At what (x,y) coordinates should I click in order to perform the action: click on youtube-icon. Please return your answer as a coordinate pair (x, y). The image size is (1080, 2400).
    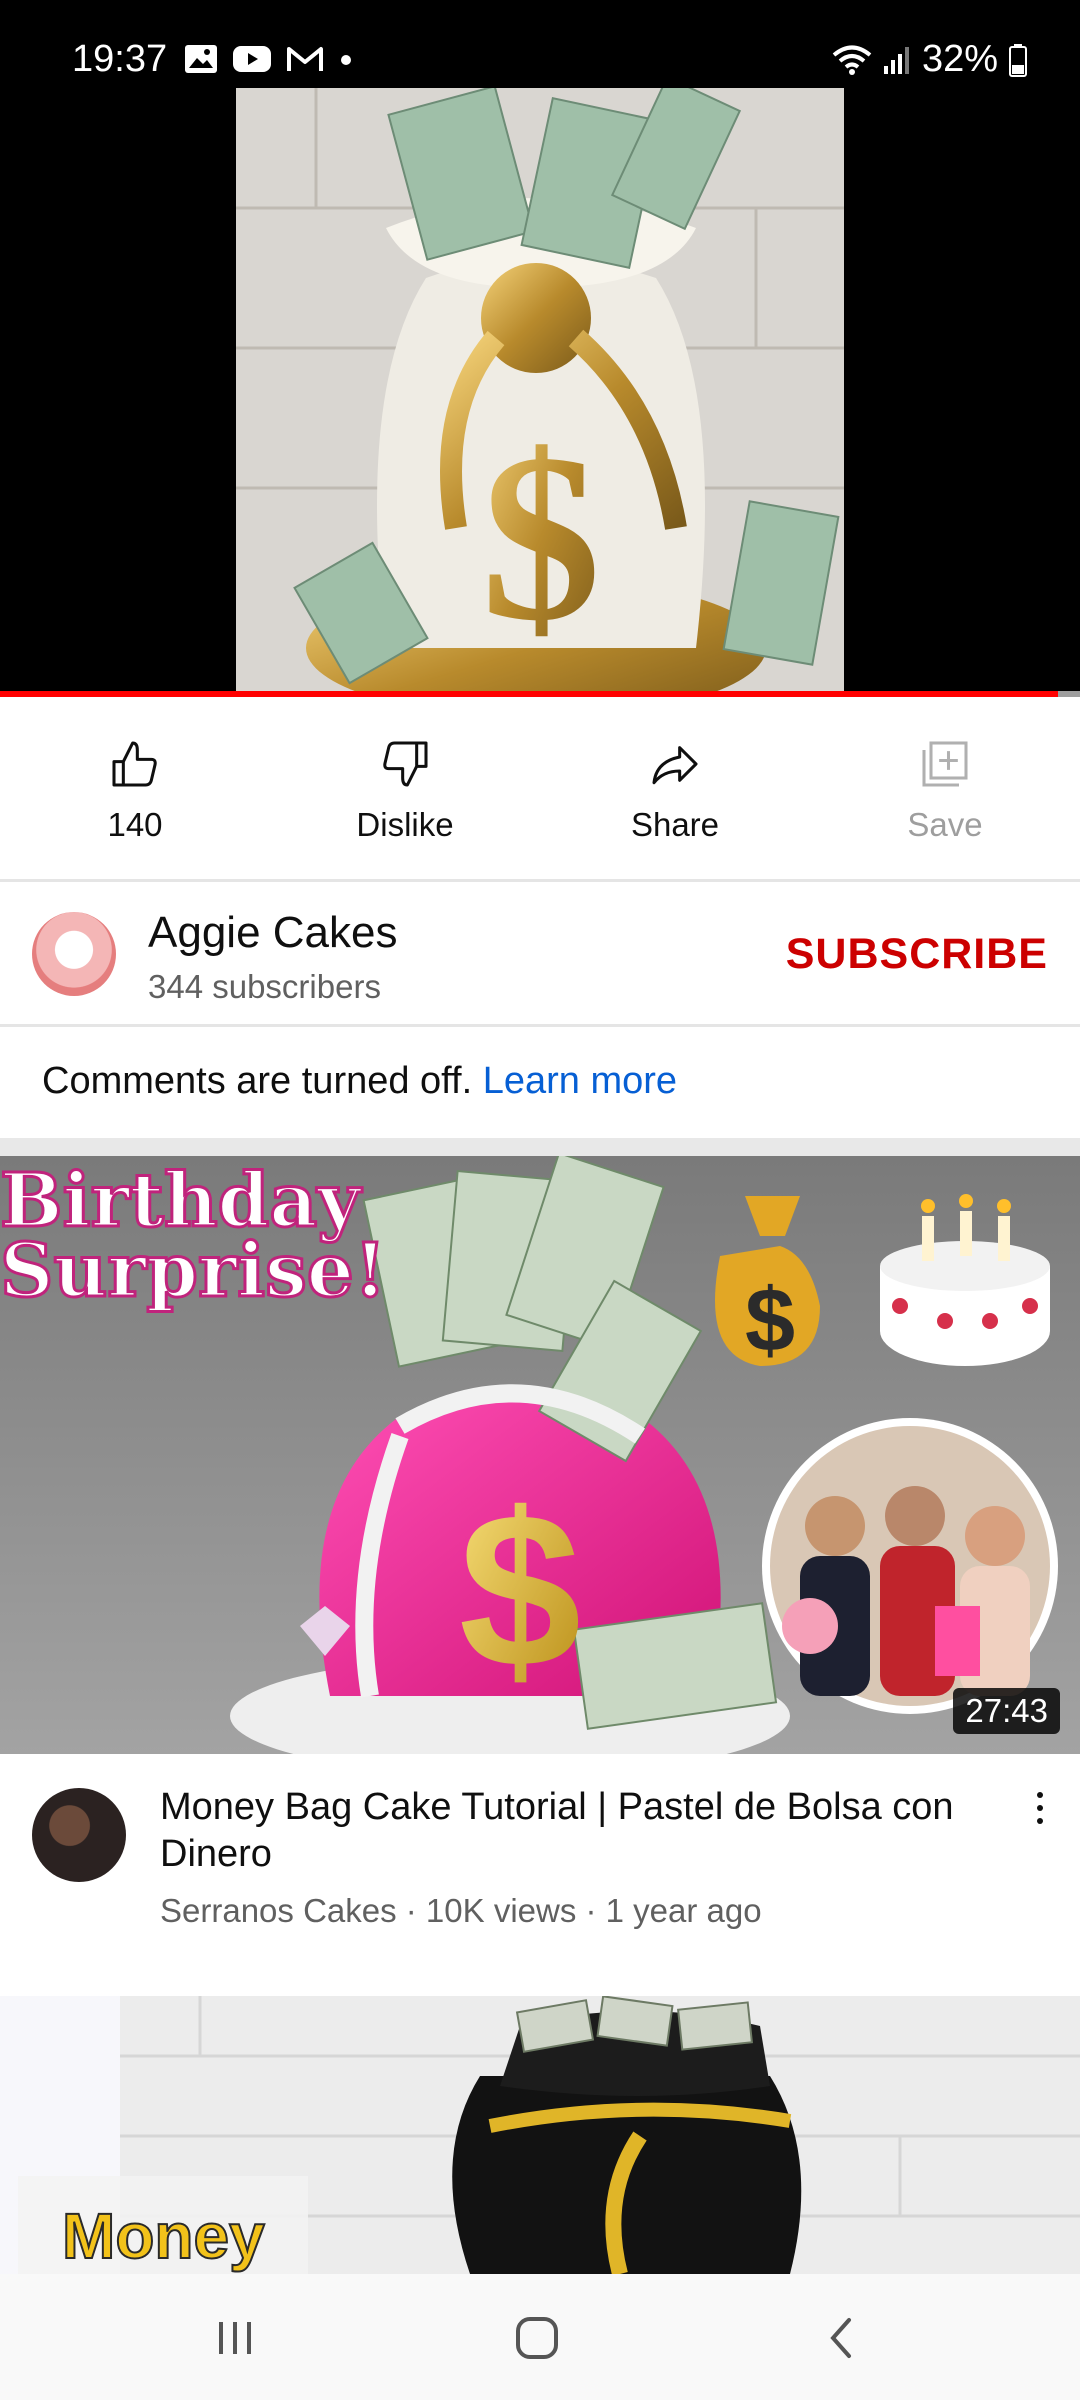
    Looking at the image, I should click on (252, 59).